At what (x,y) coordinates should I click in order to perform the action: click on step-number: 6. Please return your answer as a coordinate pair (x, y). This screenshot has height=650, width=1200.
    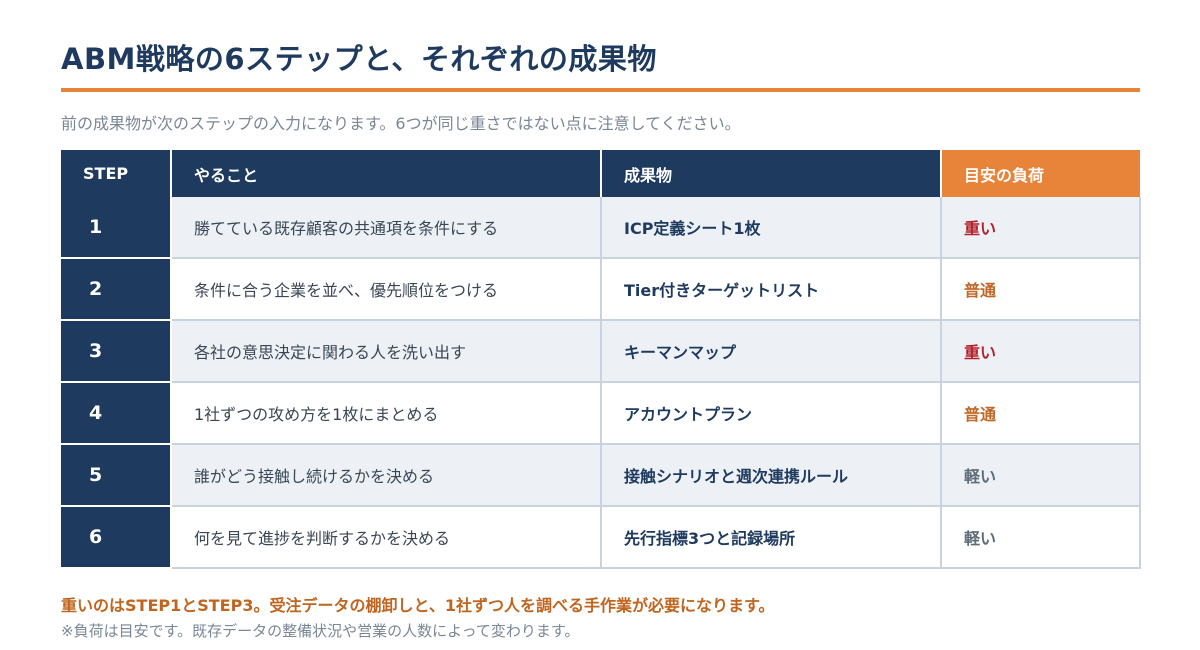
    Looking at the image, I should click on (116, 537).